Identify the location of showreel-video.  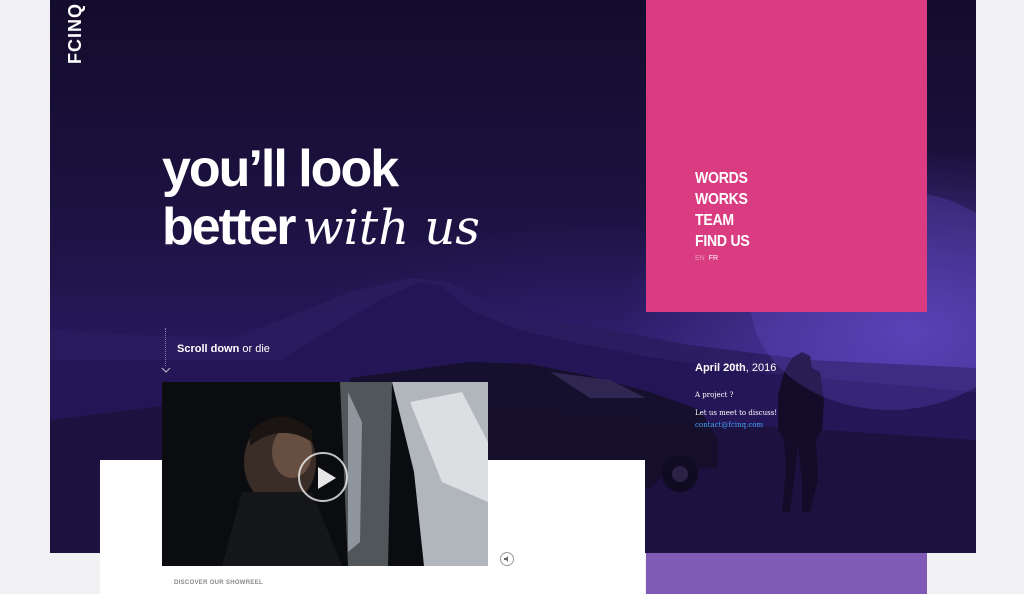
(325, 474).